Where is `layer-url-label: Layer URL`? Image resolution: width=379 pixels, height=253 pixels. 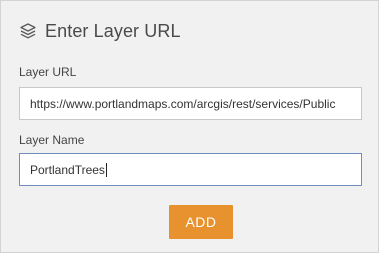 layer-url-label: Layer URL is located at coordinates (48, 72).